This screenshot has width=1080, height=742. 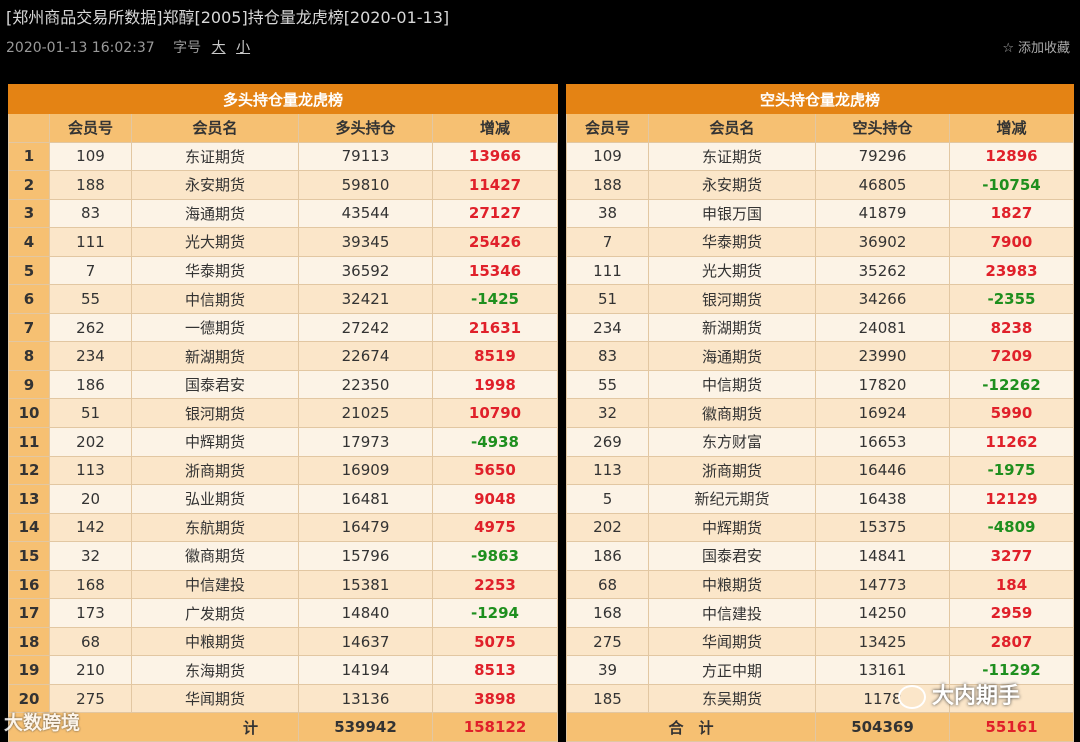 I want to click on member-id-cell: 111, so click(x=607, y=270).